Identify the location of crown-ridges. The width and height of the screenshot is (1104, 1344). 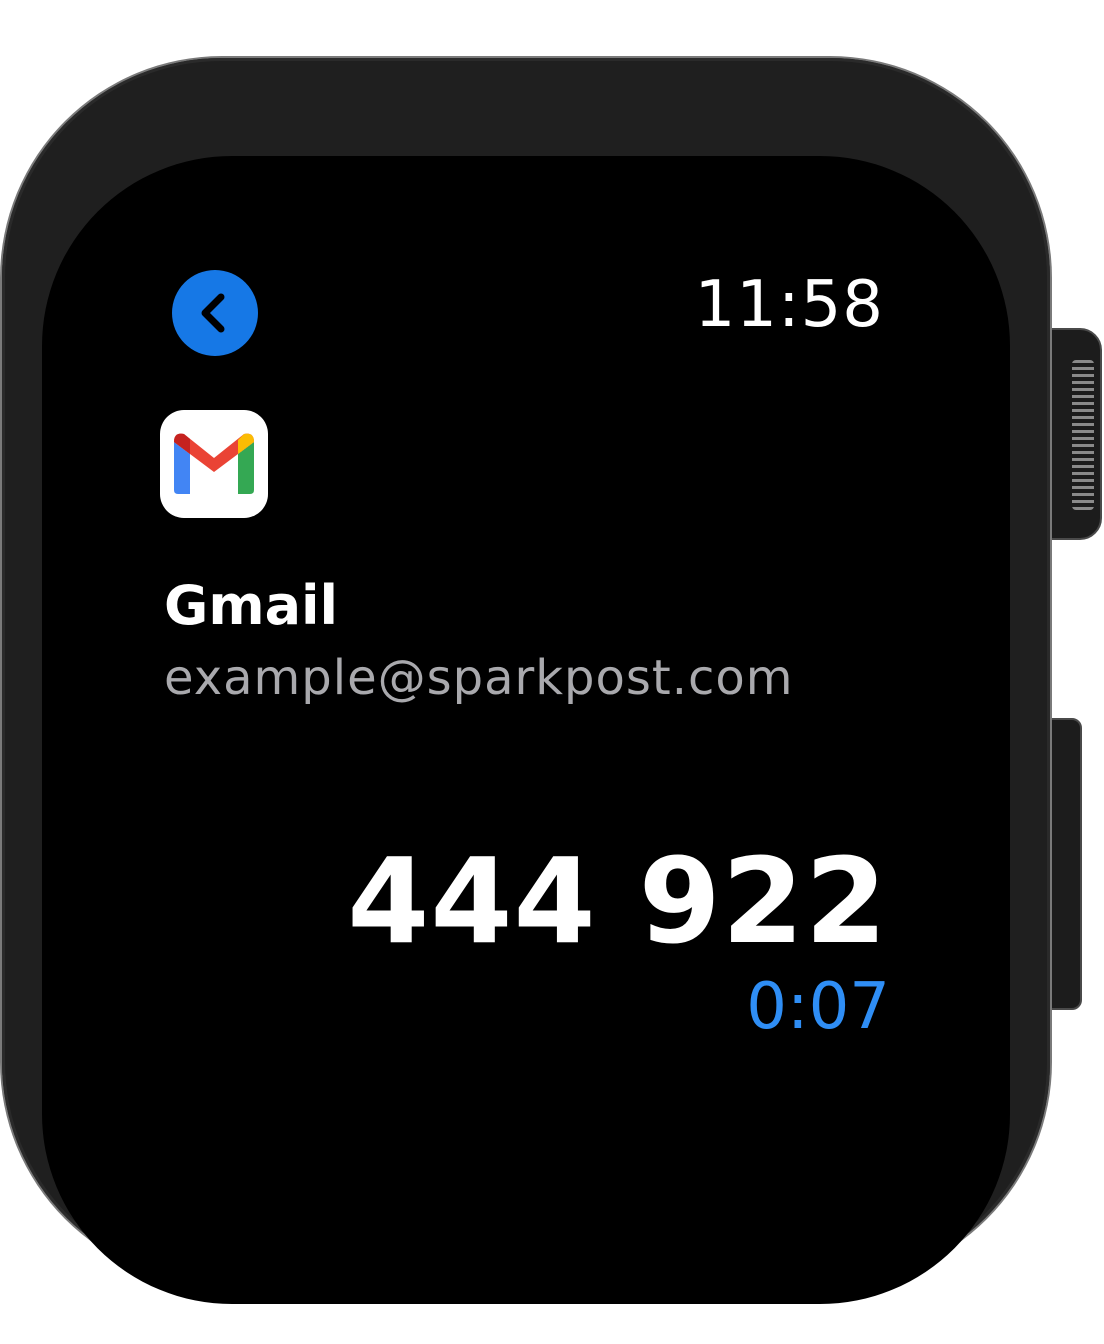
(1083, 435).